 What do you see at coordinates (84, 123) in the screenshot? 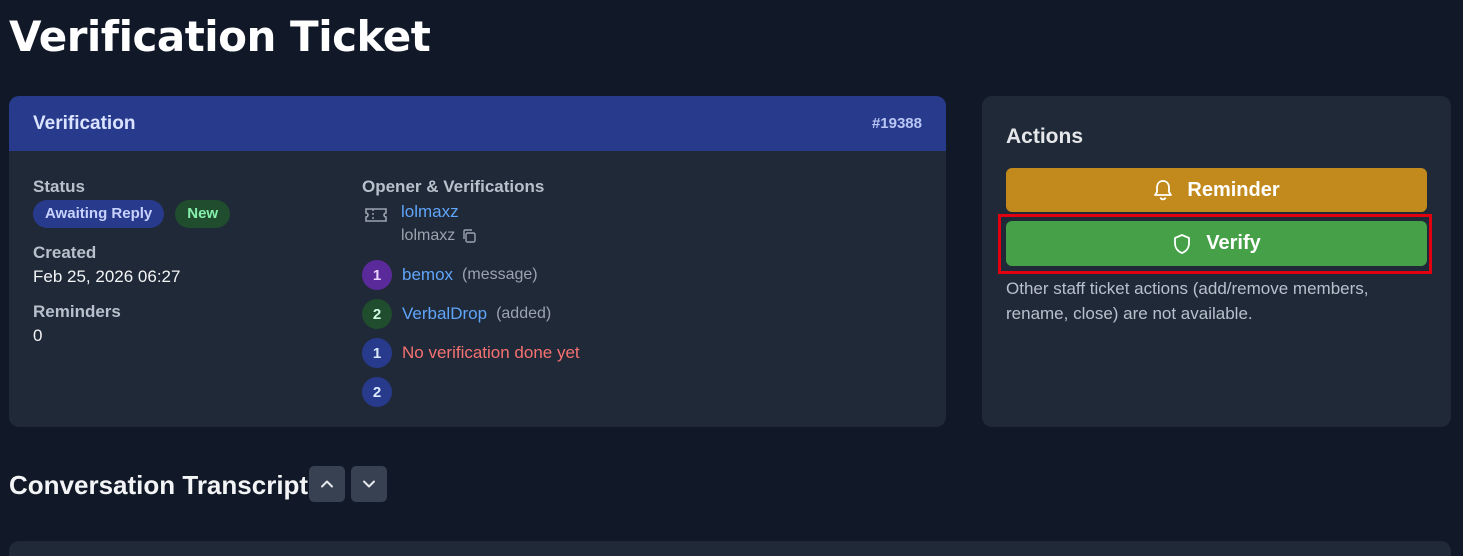
I see `ticket-type-title: Verification` at bounding box center [84, 123].